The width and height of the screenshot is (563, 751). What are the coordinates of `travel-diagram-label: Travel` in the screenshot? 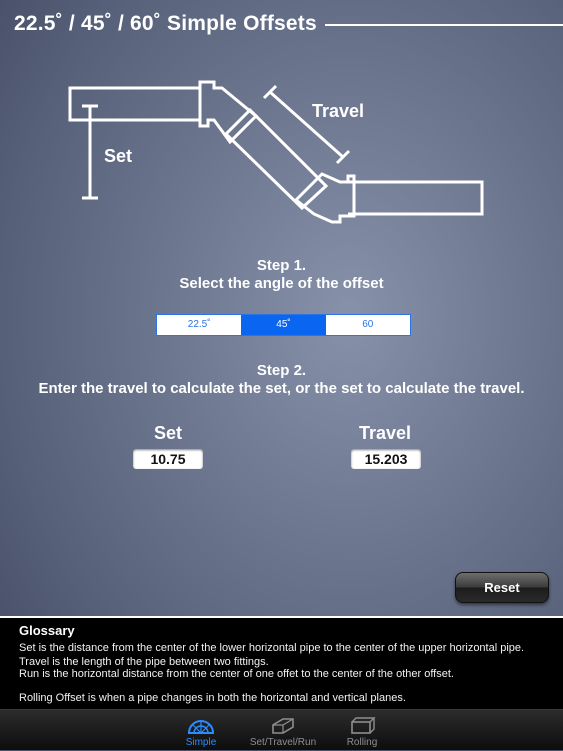 It's located at (338, 111).